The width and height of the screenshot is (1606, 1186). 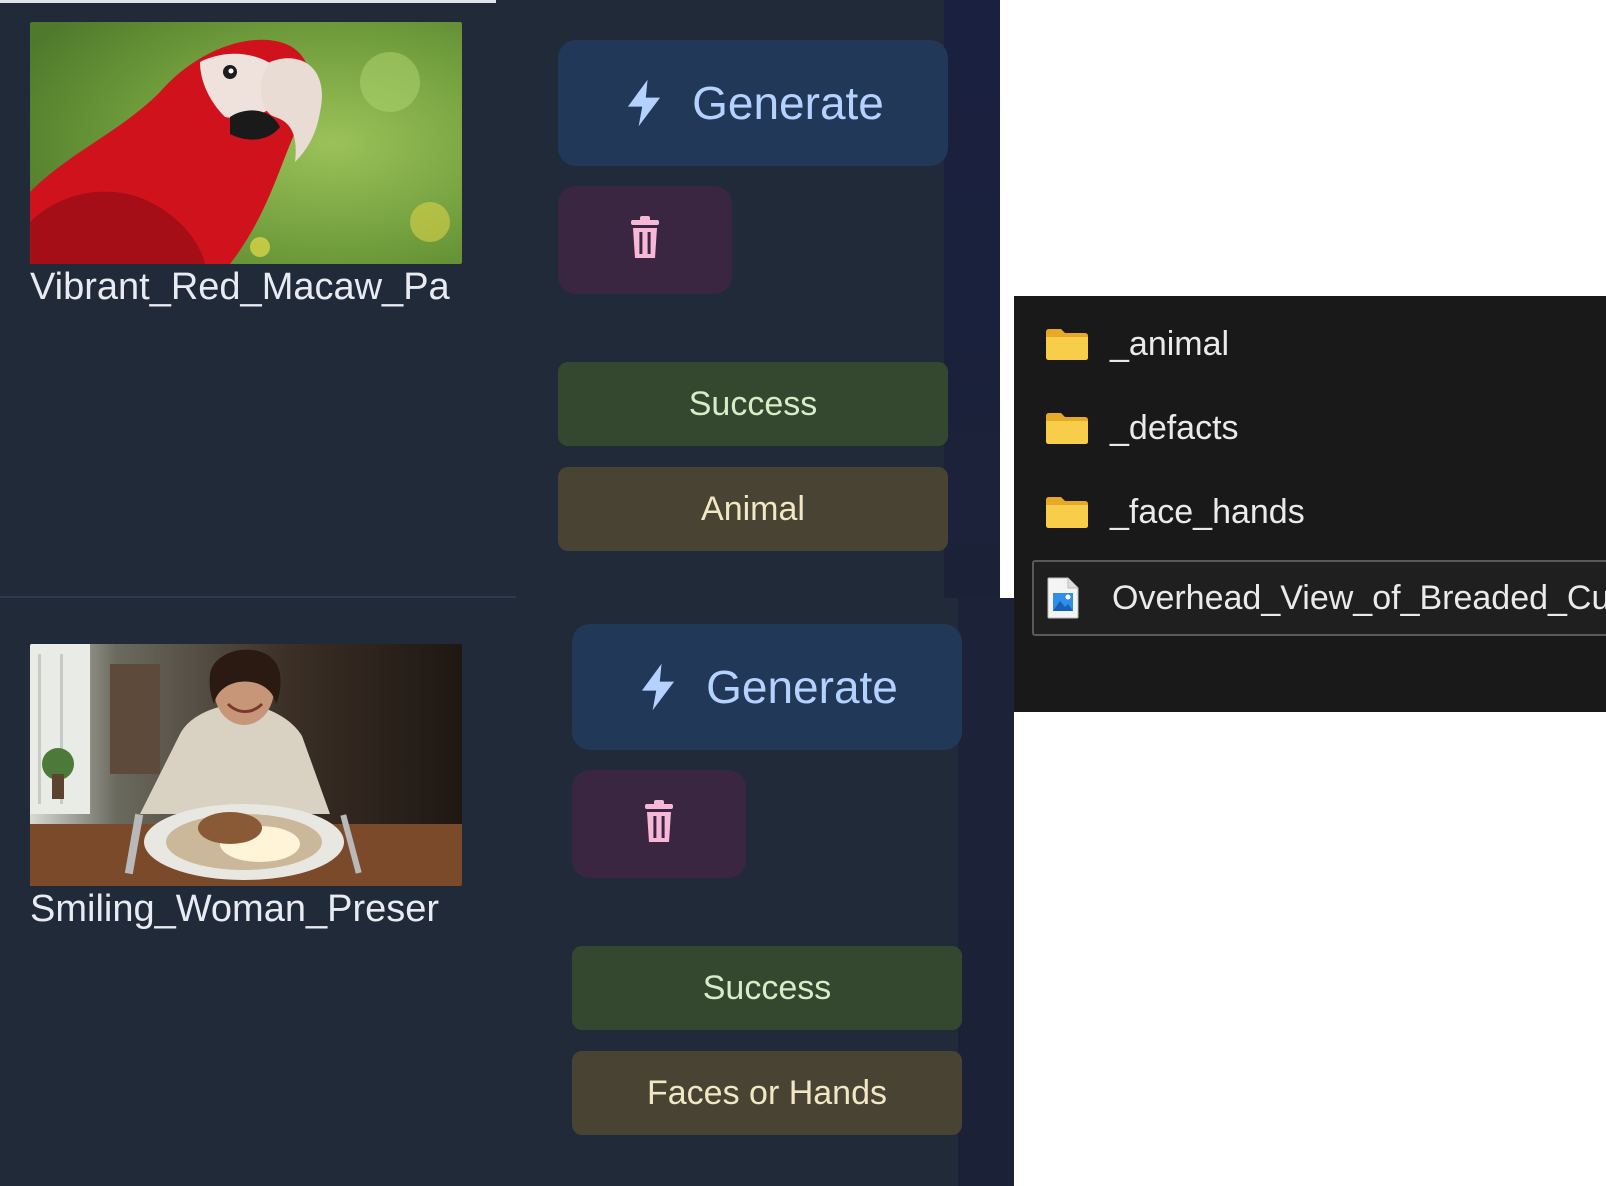 I want to click on filename-label: Vibrant_Red_Macaw_Pa, so click(x=240, y=287).